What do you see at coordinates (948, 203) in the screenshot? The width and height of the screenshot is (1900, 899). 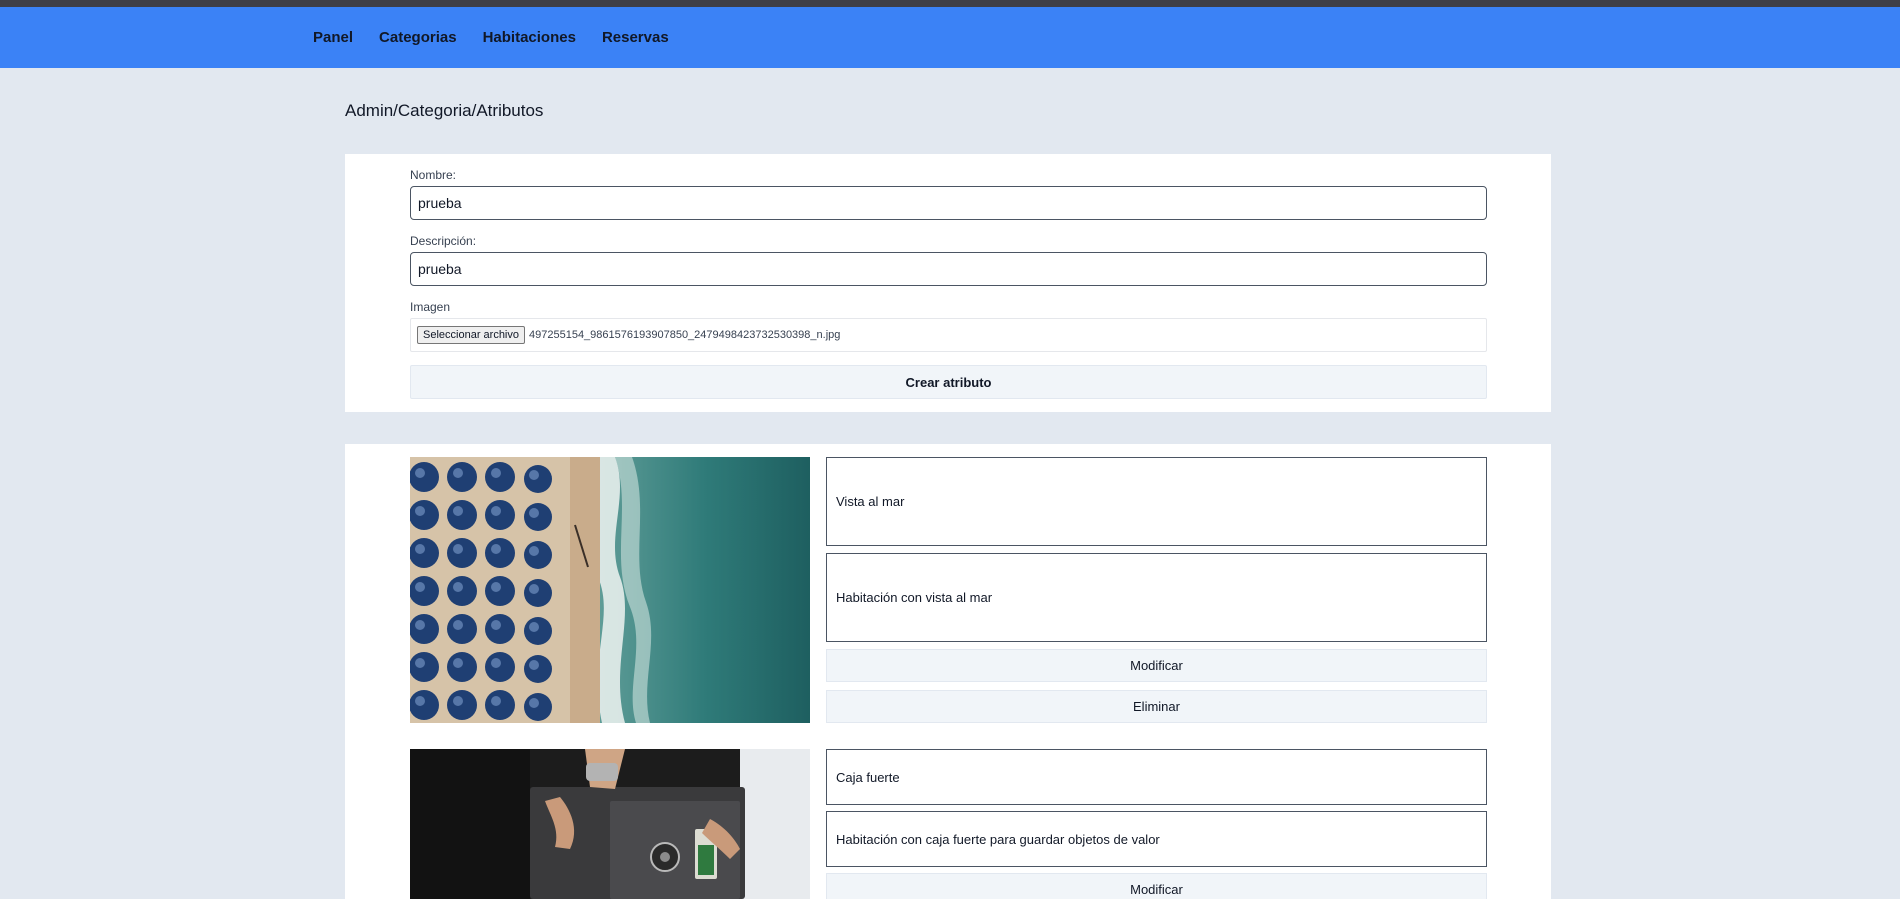 I see `name-input` at bounding box center [948, 203].